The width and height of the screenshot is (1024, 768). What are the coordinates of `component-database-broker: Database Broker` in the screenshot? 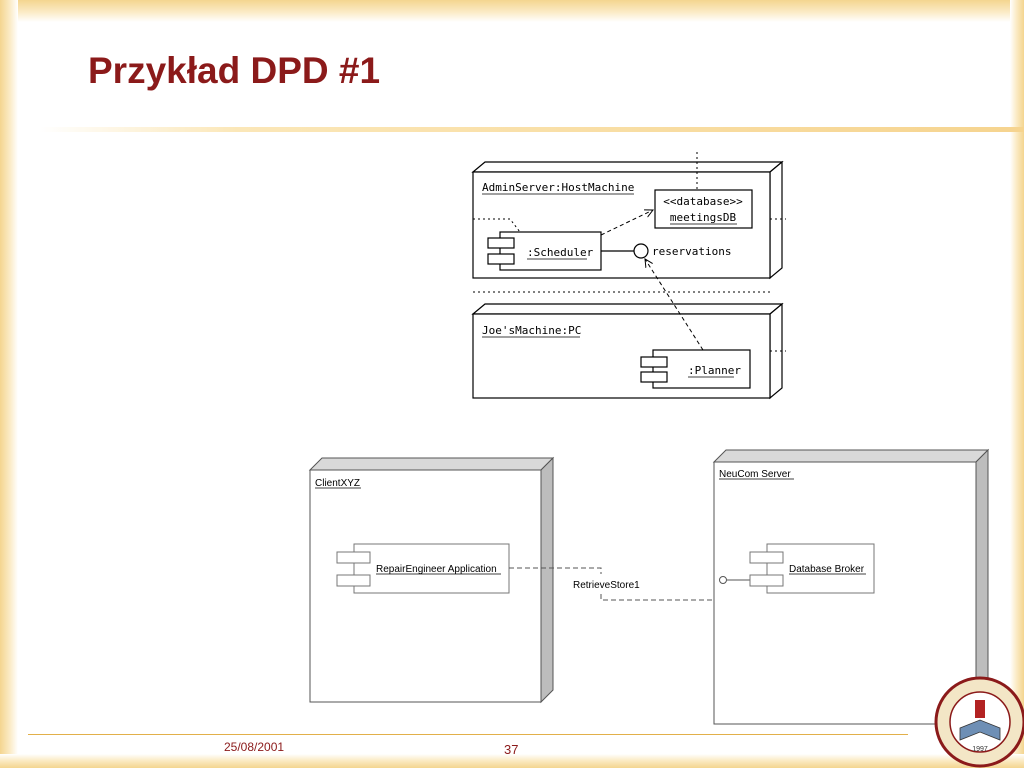 It's located at (812, 568).